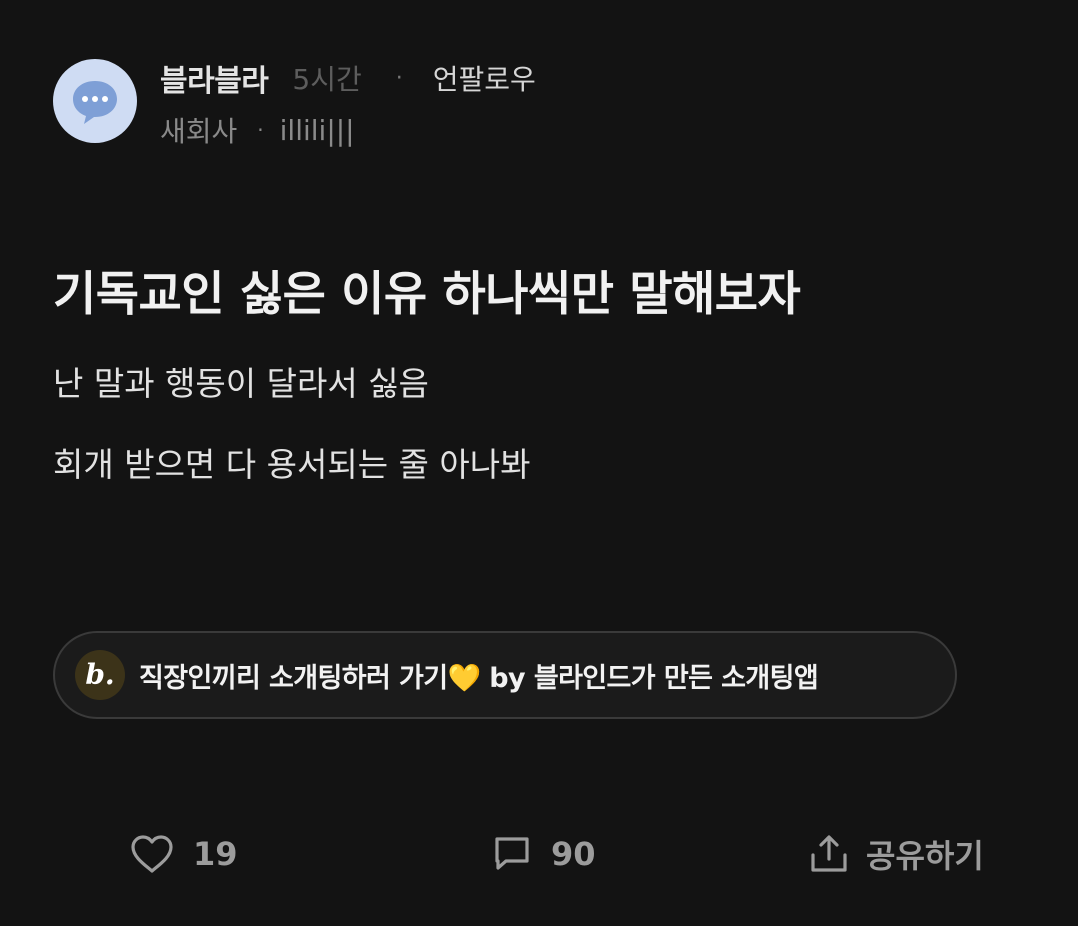  I want to click on author-name: 블라블라, so click(214, 78).